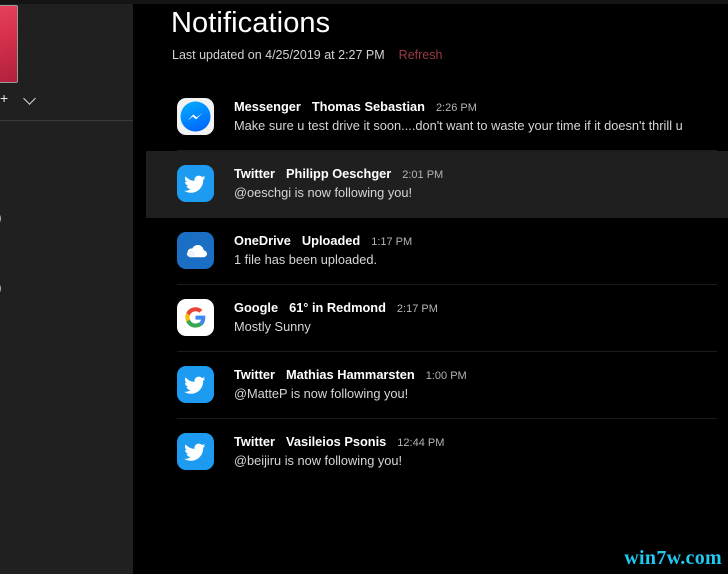 Image resolution: width=728 pixels, height=574 pixels. Describe the element at coordinates (272, 326) in the screenshot. I see `notification-message: Mostly Sunny` at that location.